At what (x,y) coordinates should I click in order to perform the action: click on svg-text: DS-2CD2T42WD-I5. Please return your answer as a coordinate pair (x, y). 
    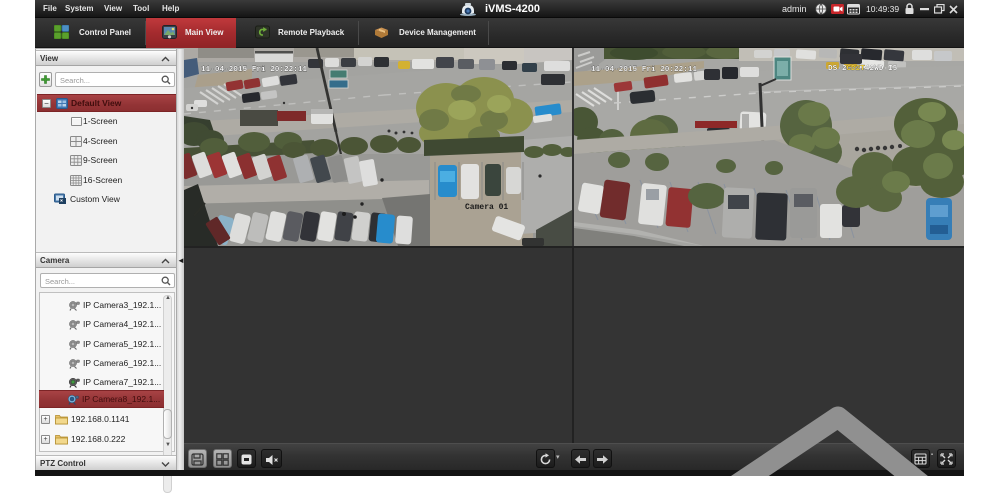
    Looking at the image, I should click on (863, 69).